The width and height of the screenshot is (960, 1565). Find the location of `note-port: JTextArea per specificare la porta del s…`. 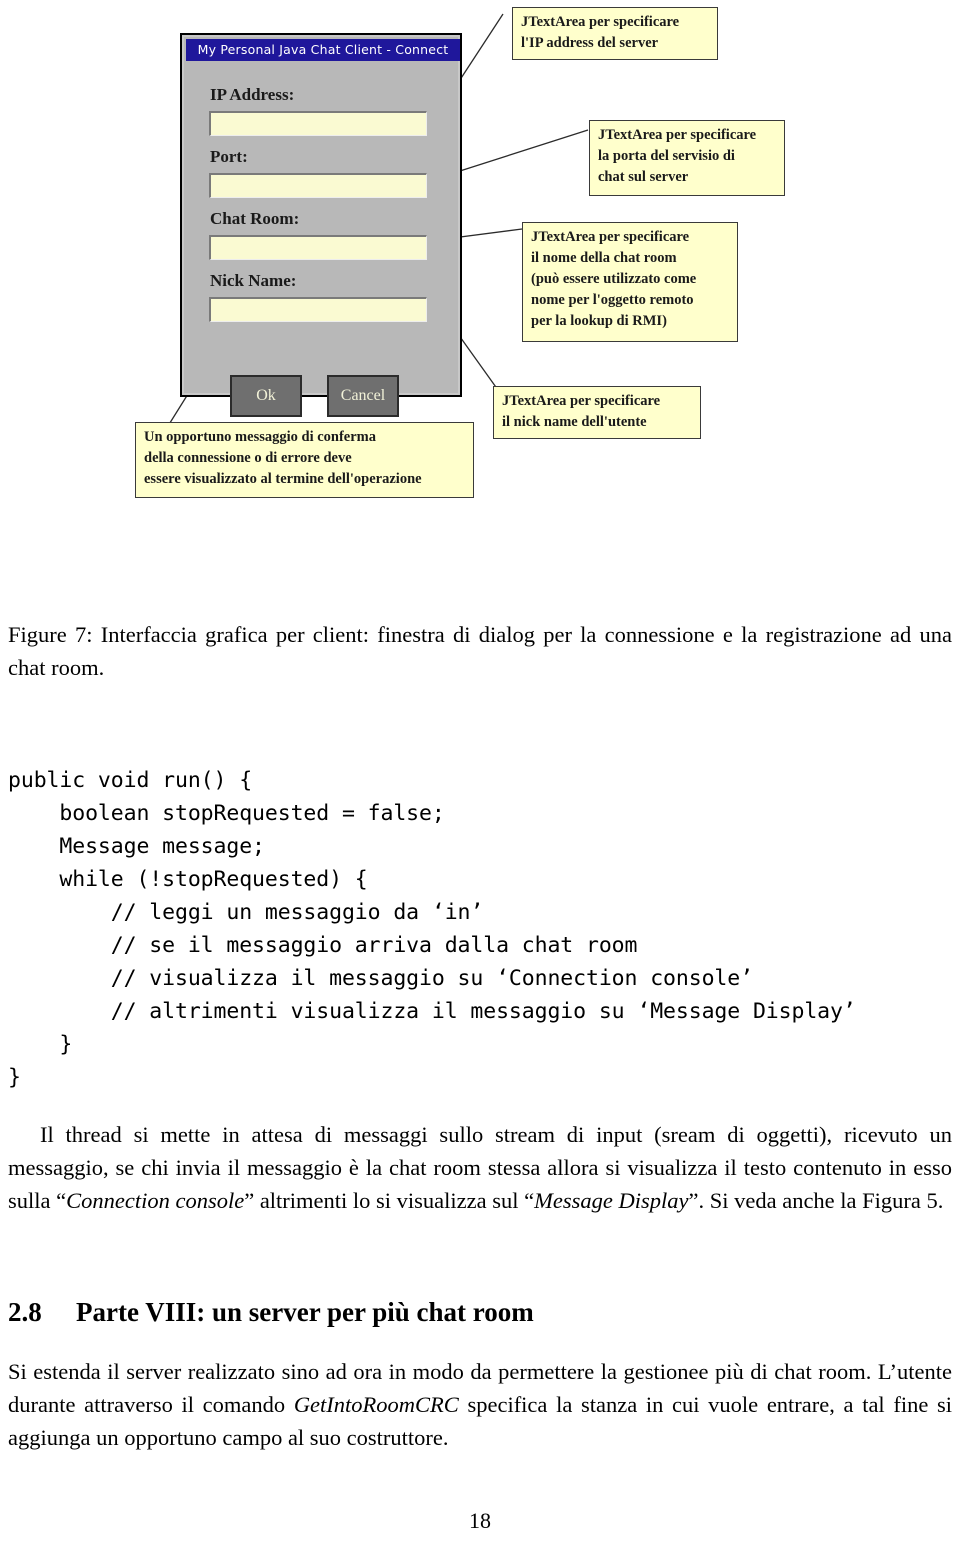

note-port: JTextArea per specificare la porta del s… is located at coordinates (687, 158).